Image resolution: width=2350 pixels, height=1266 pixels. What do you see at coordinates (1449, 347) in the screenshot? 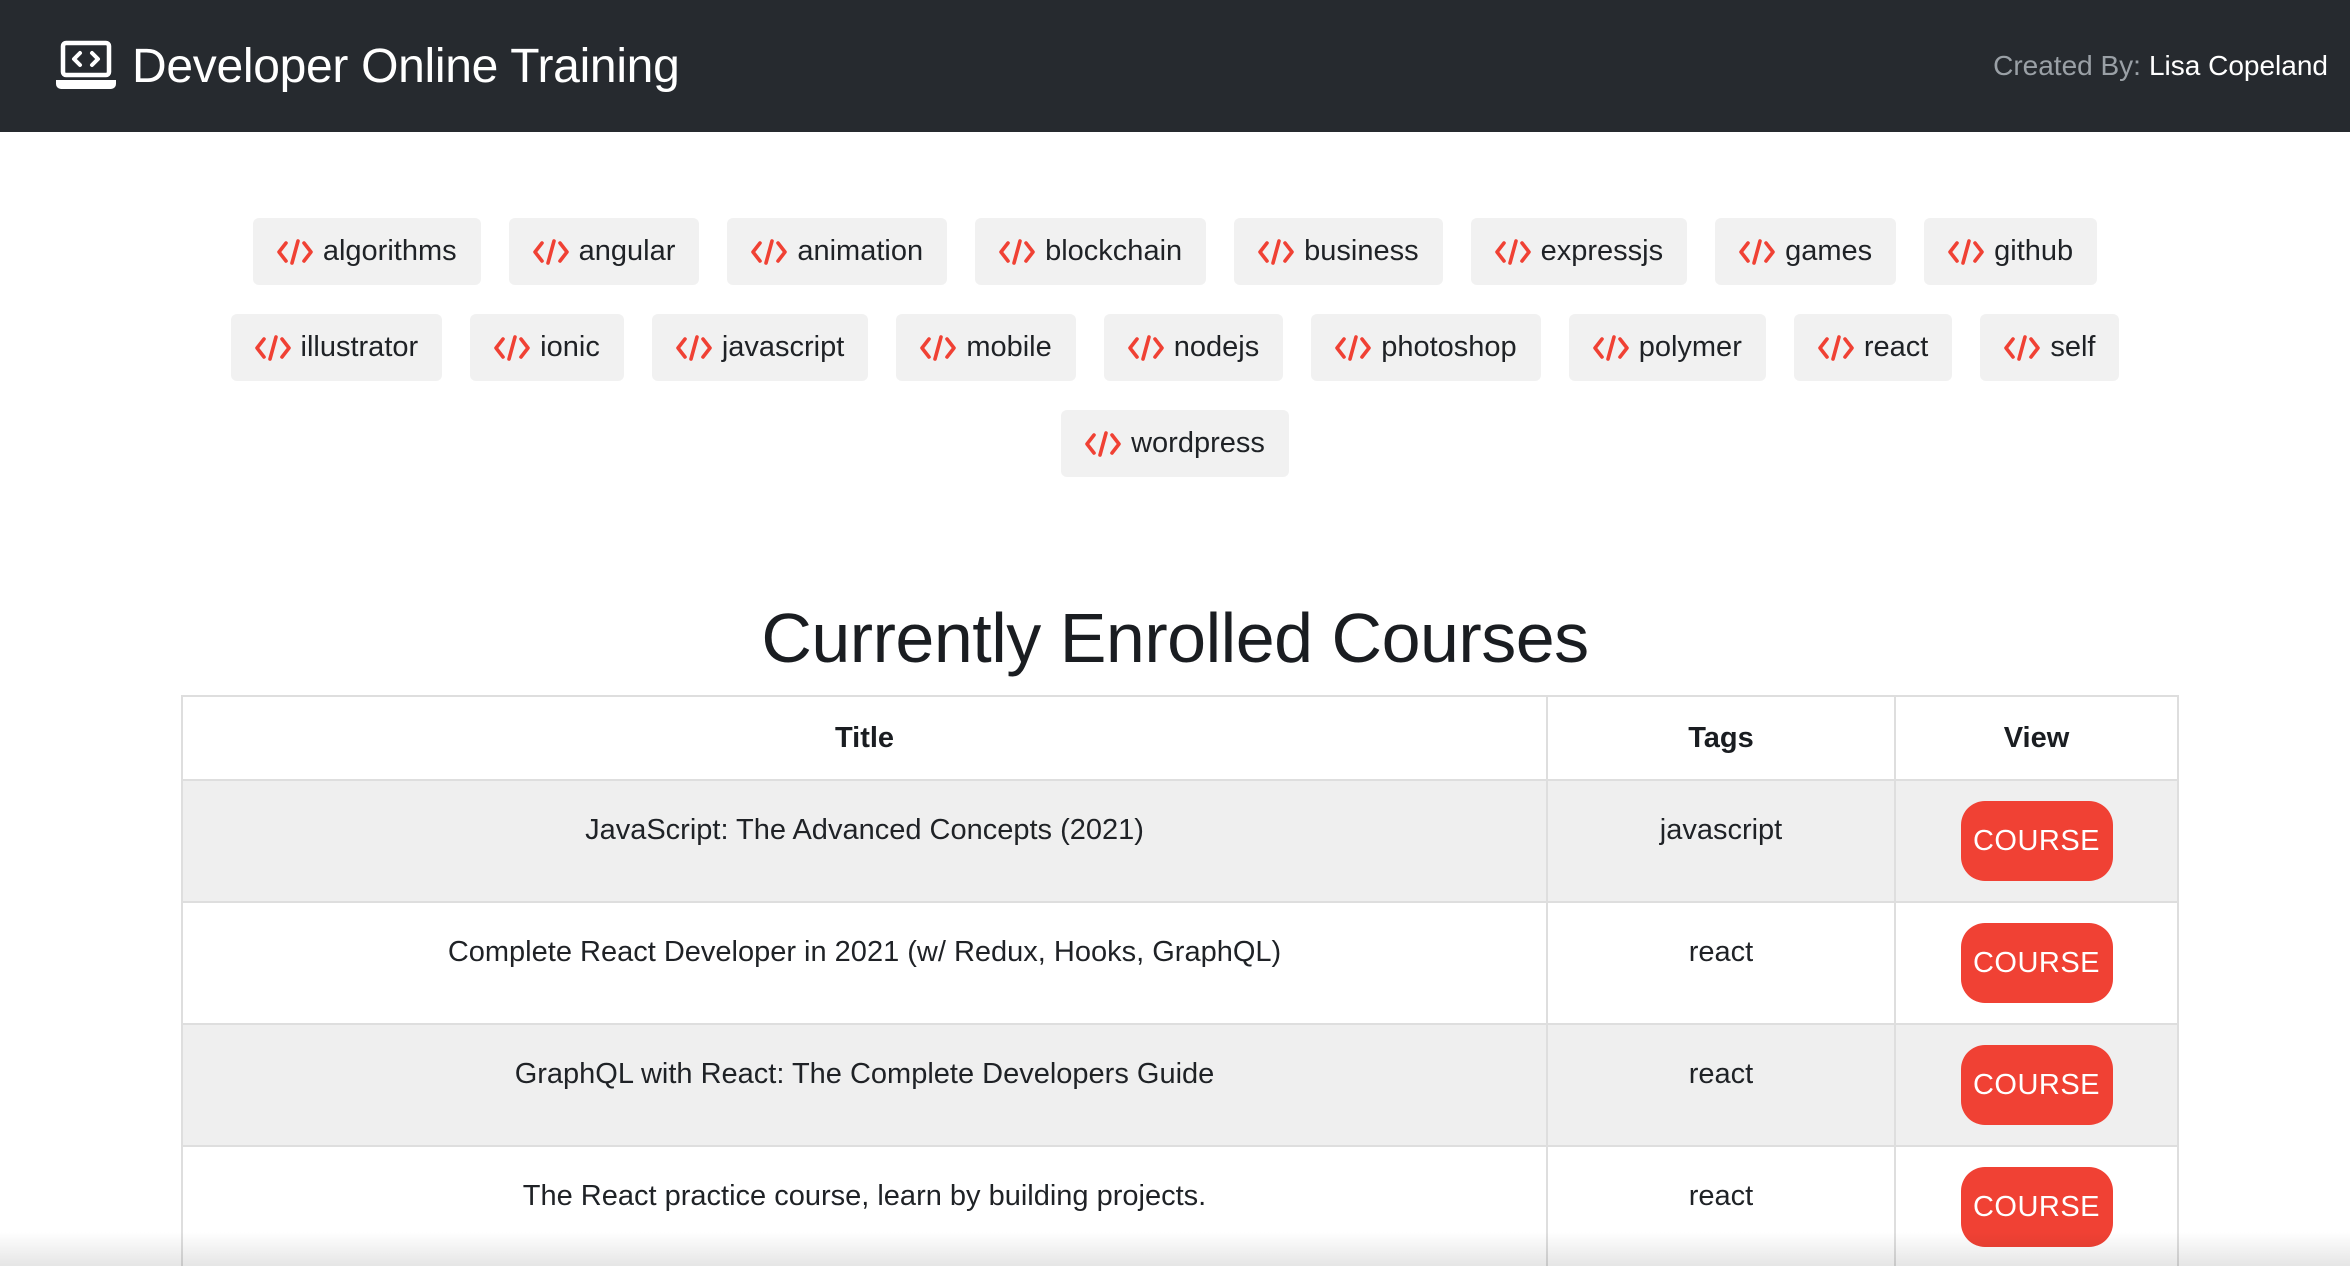
I see `tag-label: photoshop` at bounding box center [1449, 347].